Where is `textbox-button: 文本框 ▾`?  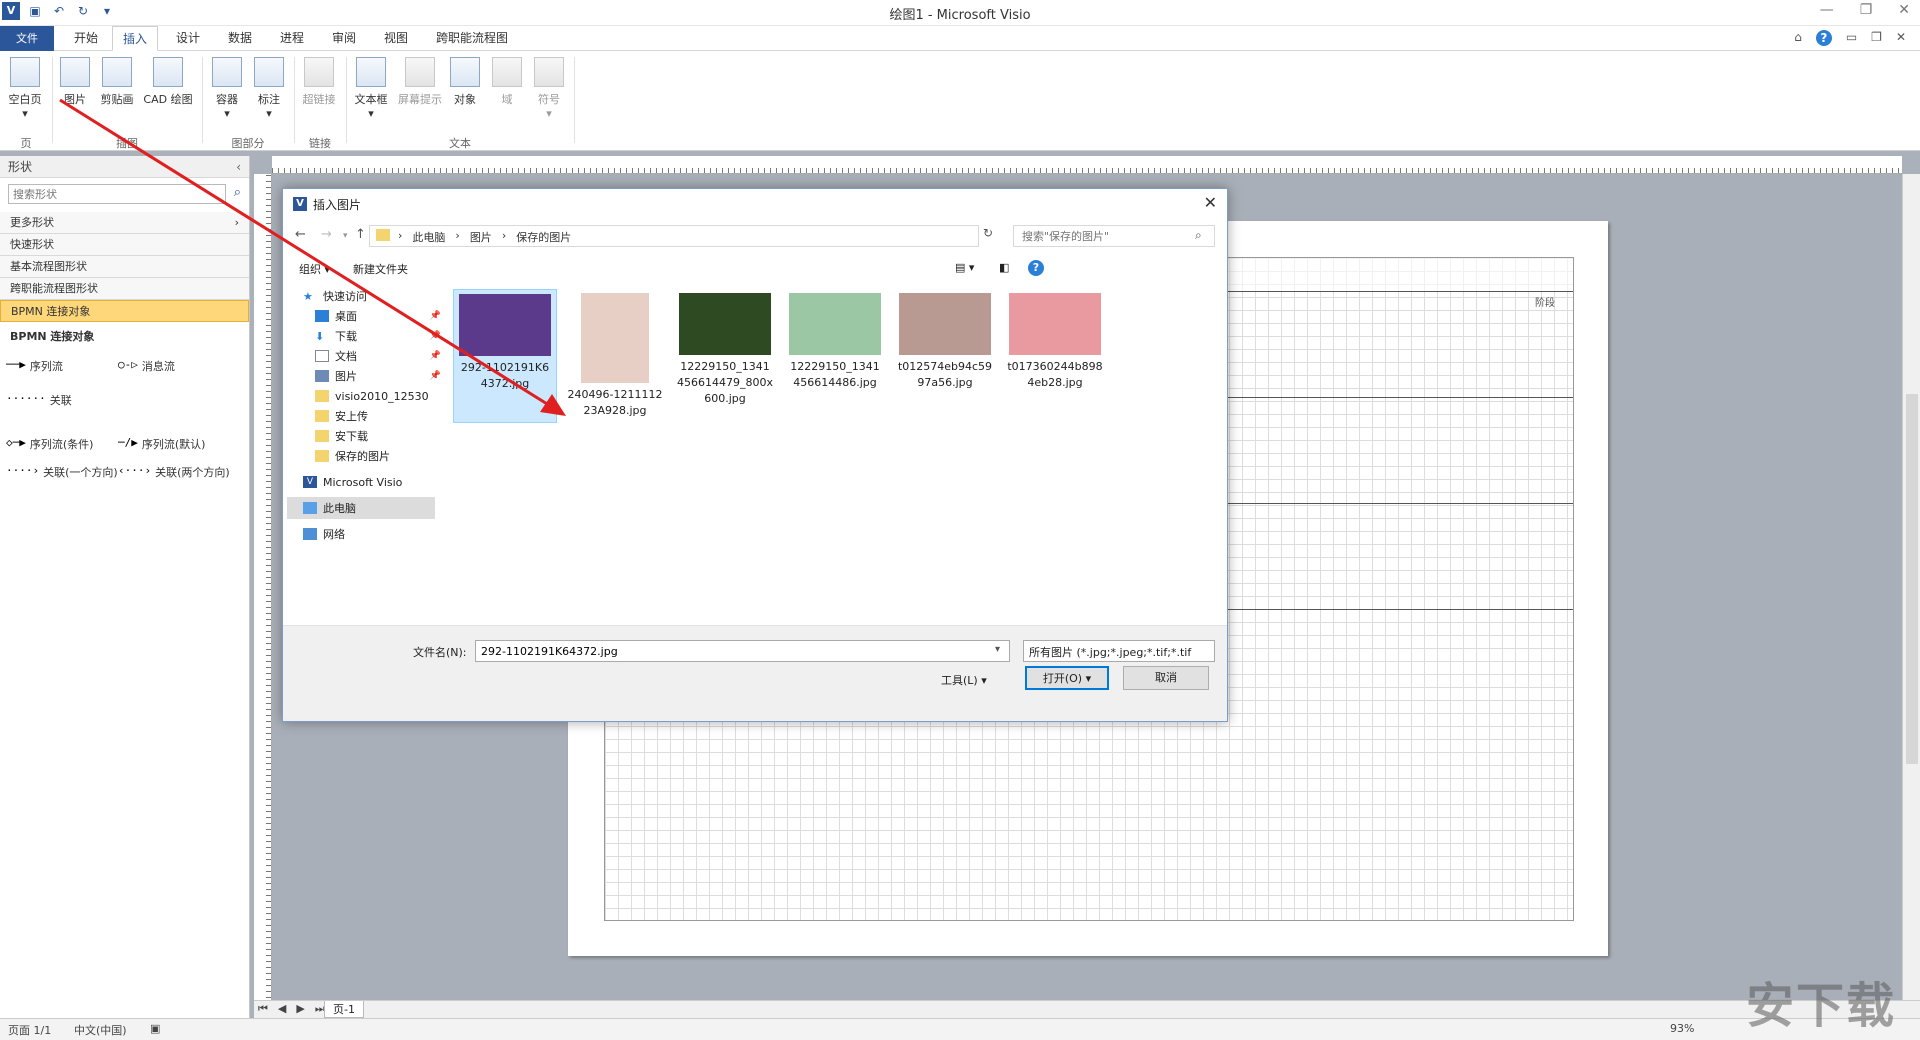 textbox-button: 文本框 ▾ is located at coordinates (371, 88).